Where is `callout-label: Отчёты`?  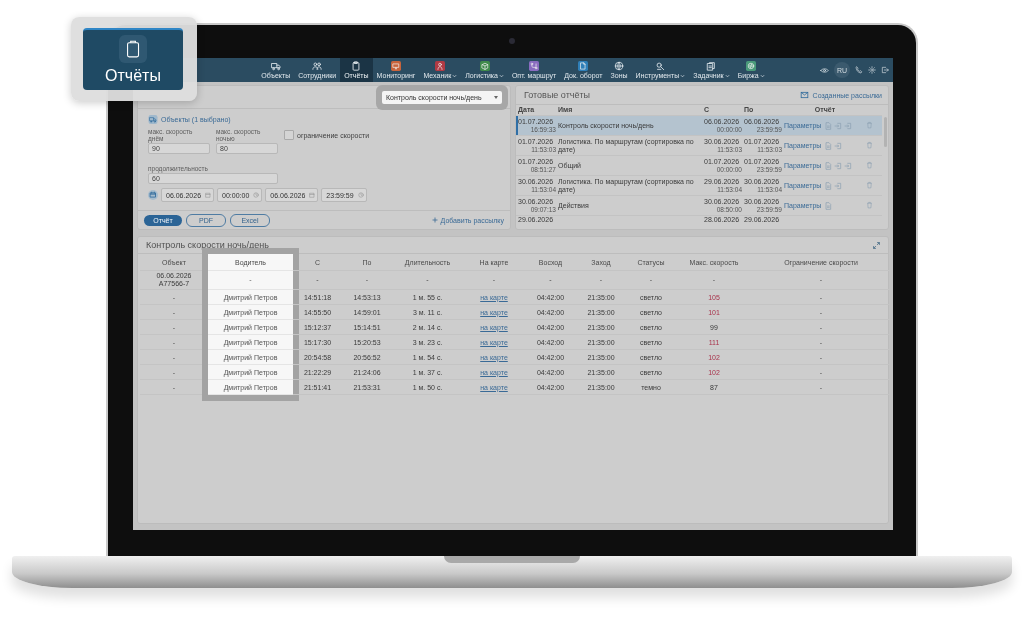
callout-label: Отчёты is located at coordinates (133, 76).